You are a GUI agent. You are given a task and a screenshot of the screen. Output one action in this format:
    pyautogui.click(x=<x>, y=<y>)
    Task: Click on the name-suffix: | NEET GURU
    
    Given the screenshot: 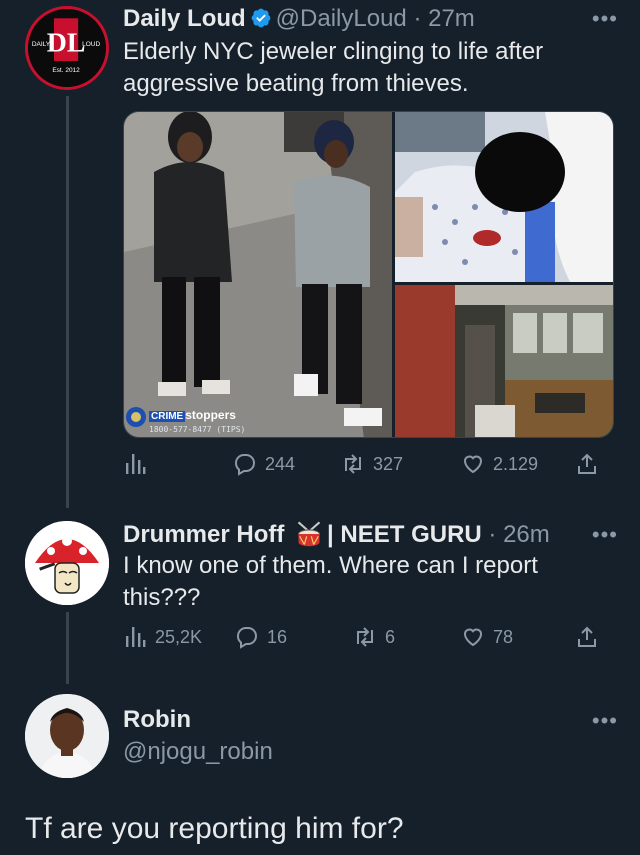 What is the action you would take?
    pyautogui.click(x=404, y=534)
    